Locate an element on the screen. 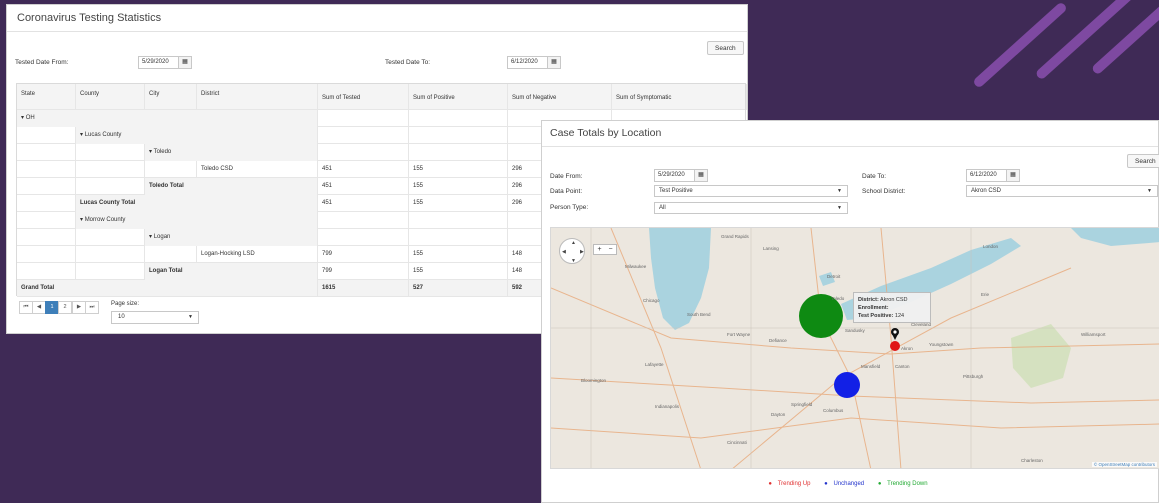 The image size is (1159, 503). date-from-label: Date From: is located at coordinates (566, 176).